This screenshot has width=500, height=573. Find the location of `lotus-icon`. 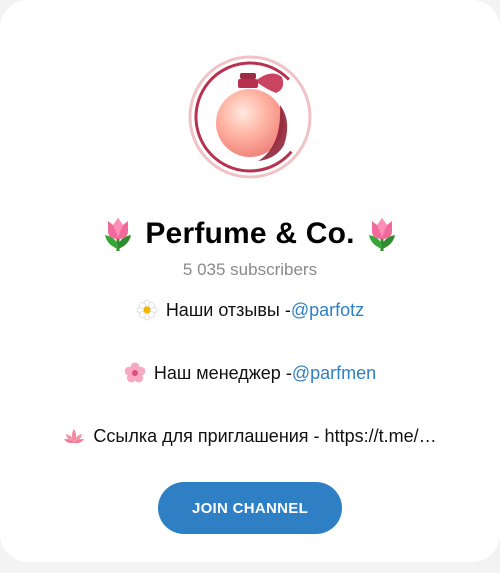

lotus-icon is located at coordinates (74, 436).